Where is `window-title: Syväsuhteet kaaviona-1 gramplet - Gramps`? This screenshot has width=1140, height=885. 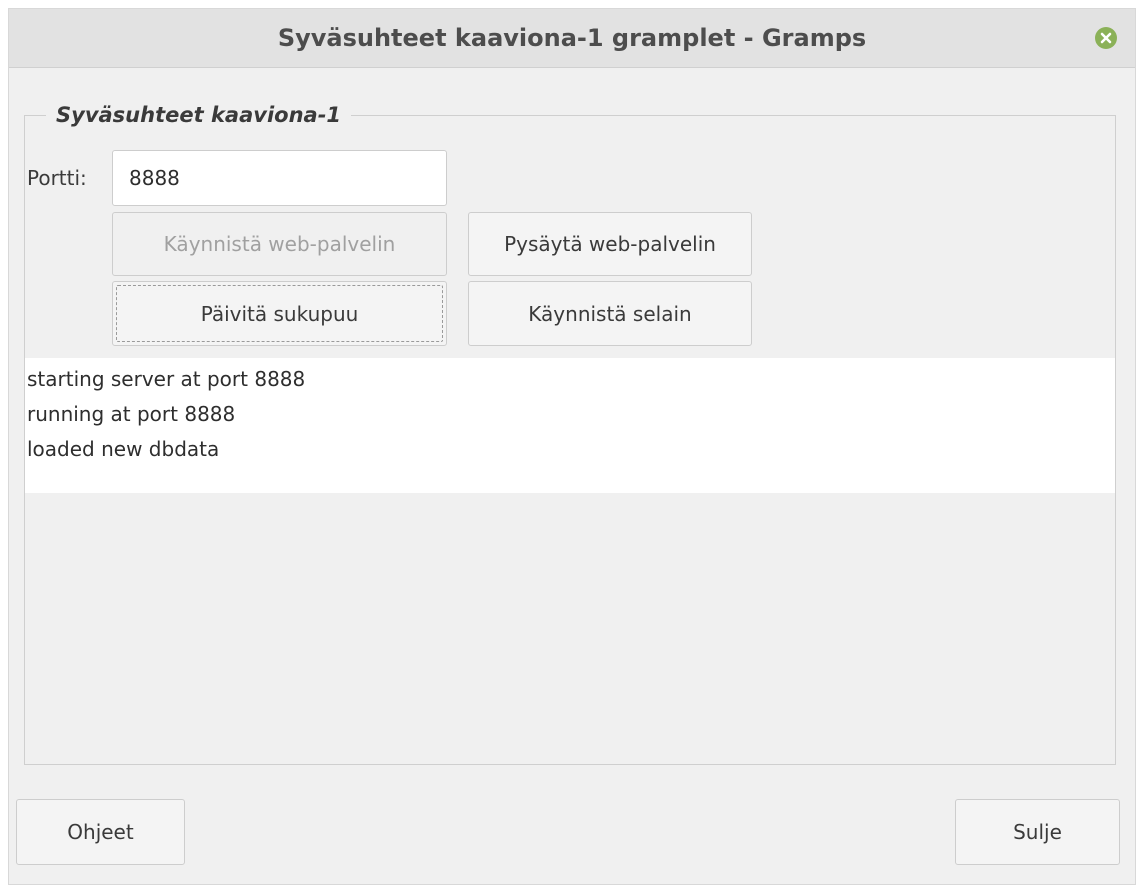 window-title: Syväsuhteet kaaviona-1 gramplet - Gramps is located at coordinates (572, 38).